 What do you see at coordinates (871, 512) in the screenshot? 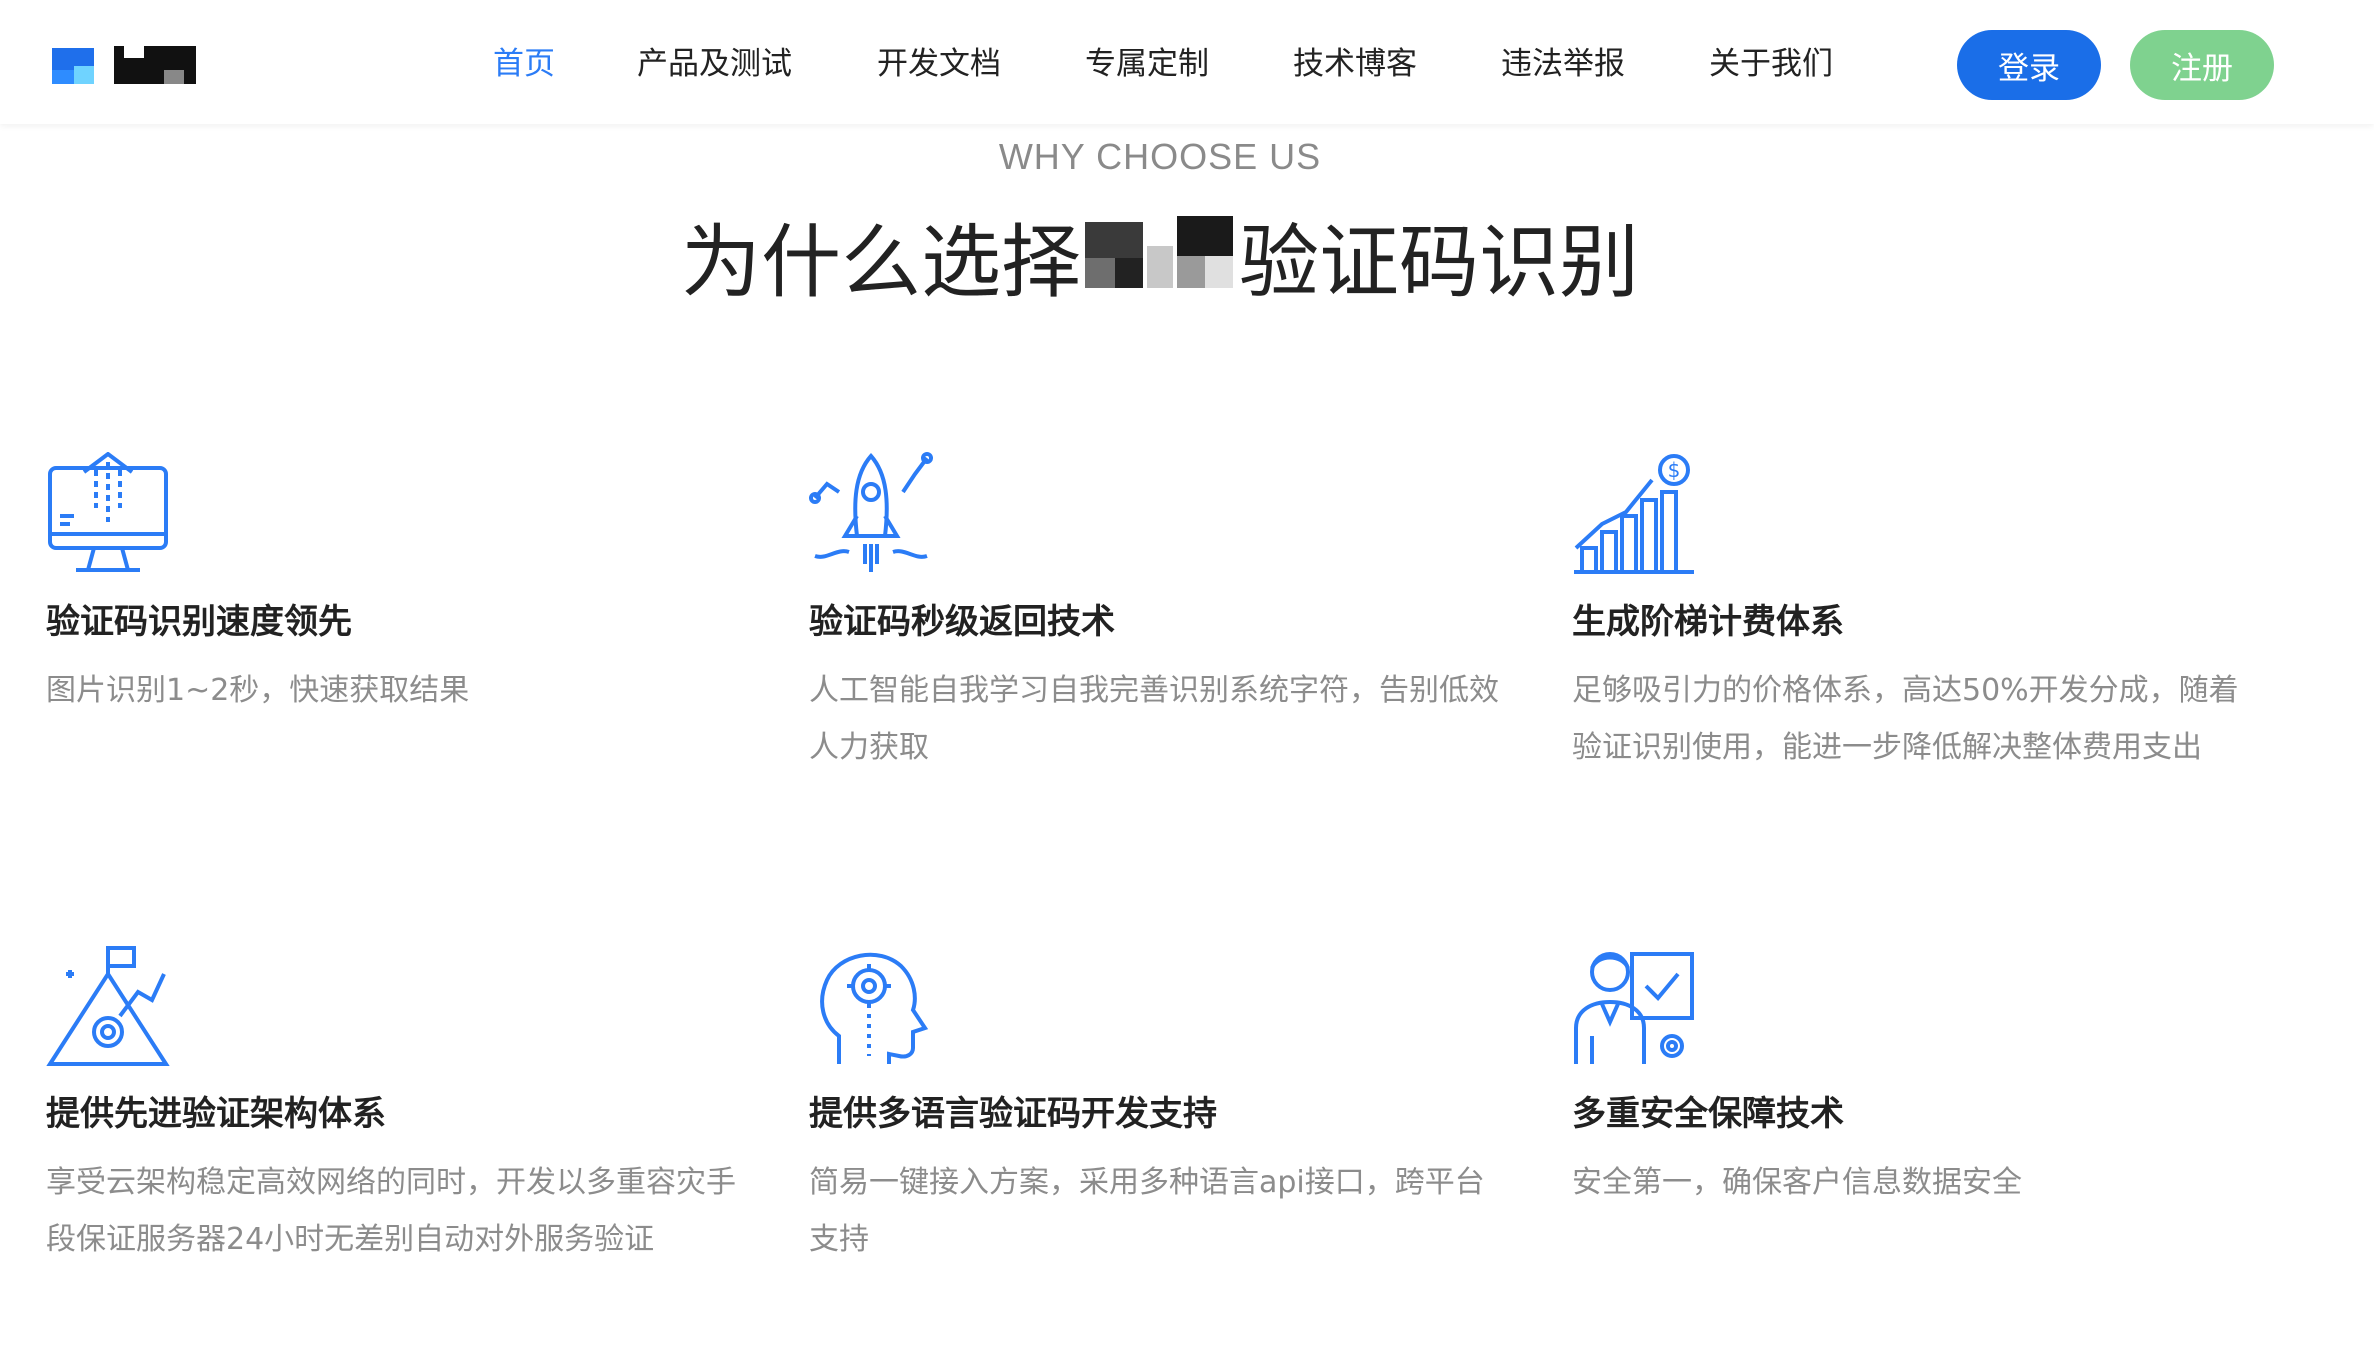
I see `rocket-icon` at bounding box center [871, 512].